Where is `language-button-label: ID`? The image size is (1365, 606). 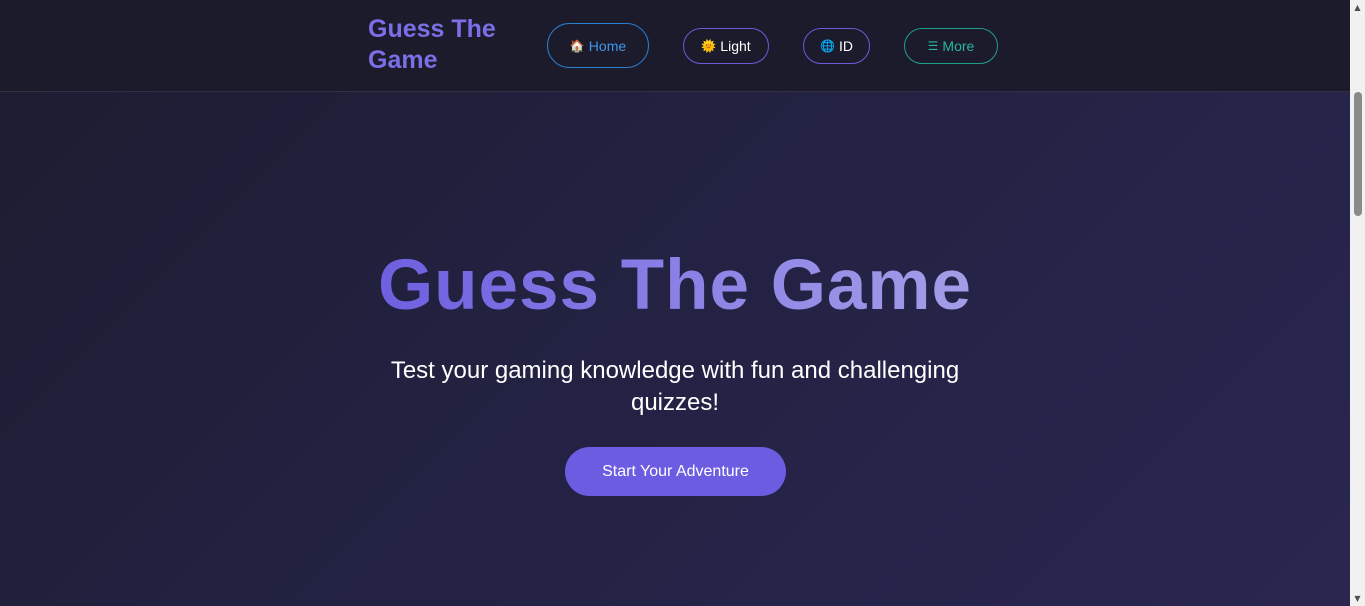
language-button-label: ID is located at coordinates (845, 46).